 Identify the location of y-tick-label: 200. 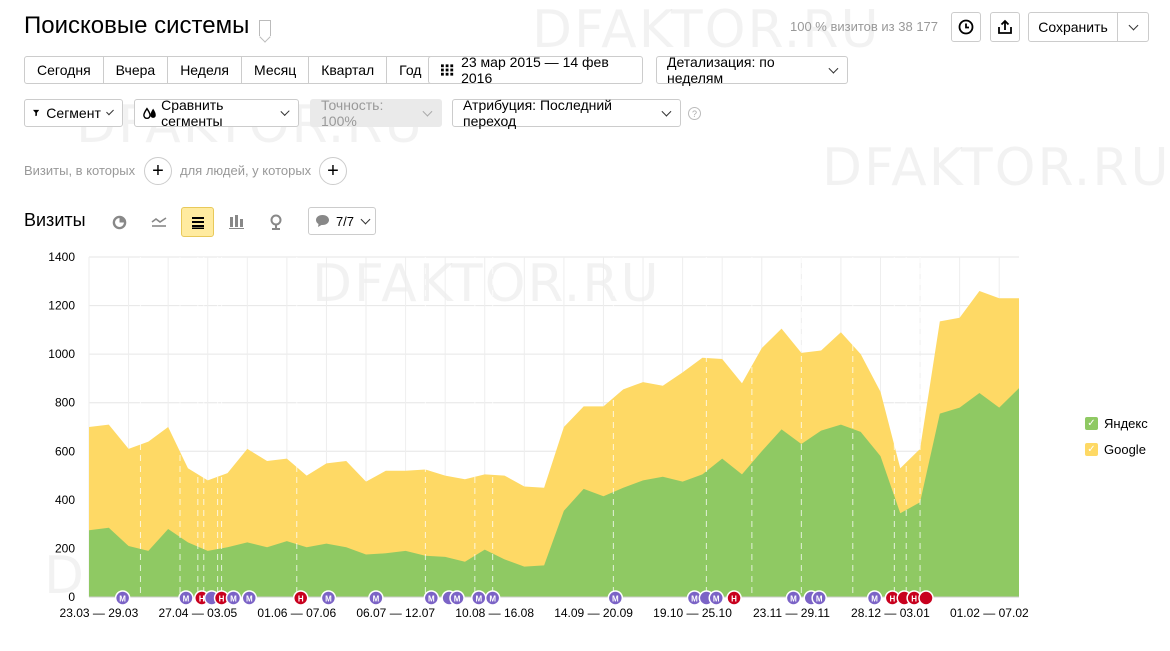
(65, 548).